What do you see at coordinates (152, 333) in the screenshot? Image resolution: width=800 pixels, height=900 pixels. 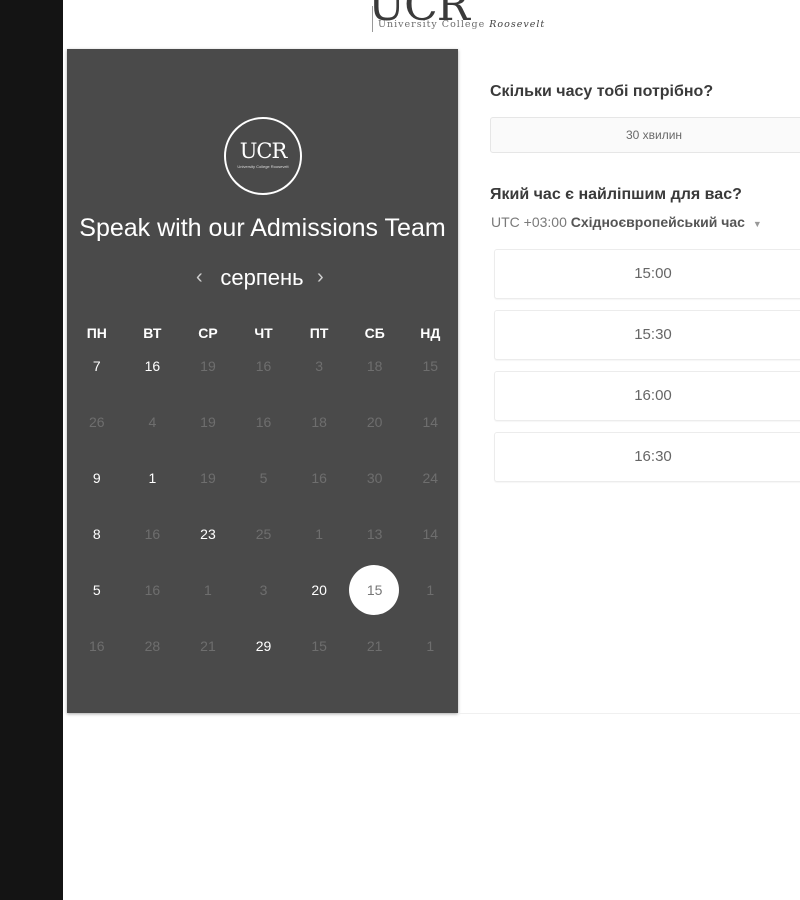 I see `weekday-label: ВТ` at bounding box center [152, 333].